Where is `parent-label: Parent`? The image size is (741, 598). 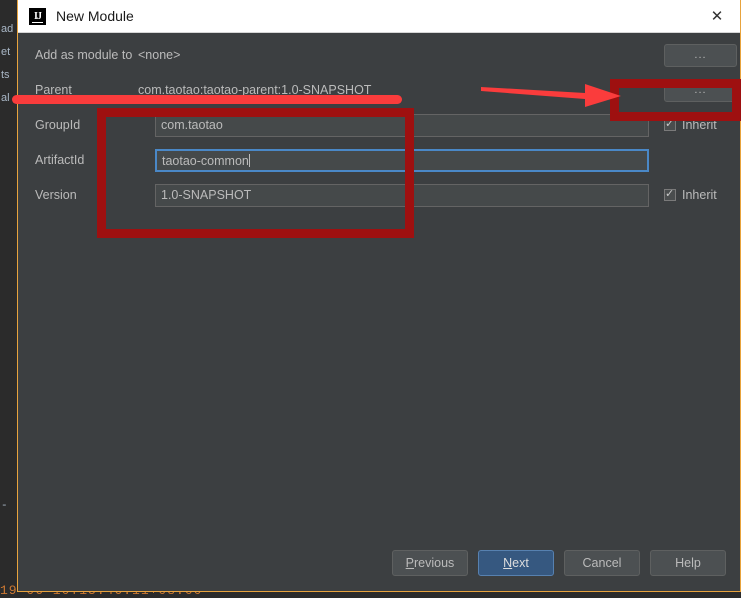 parent-label: Parent is located at coordinates (53, 90).